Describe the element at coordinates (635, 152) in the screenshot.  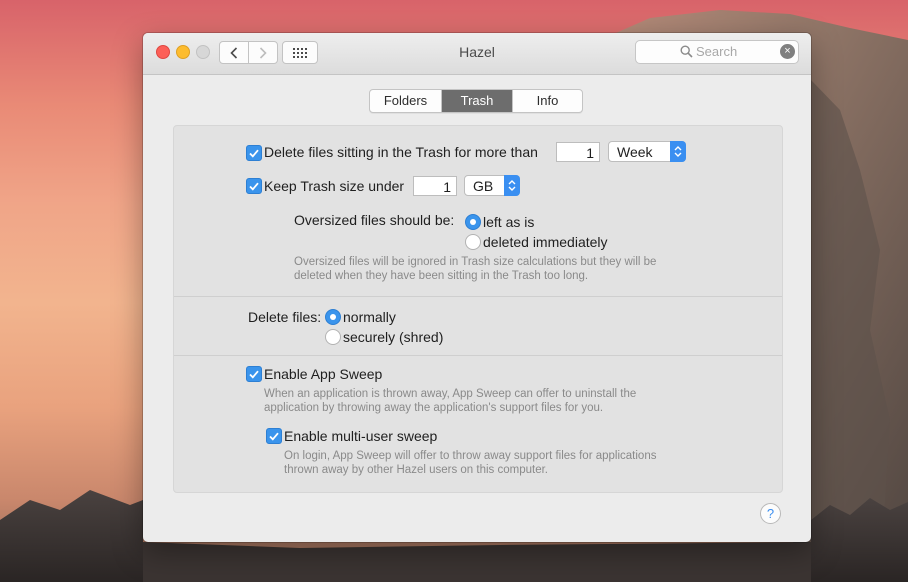
I see `delete-older-unit-value: Week` at that location.